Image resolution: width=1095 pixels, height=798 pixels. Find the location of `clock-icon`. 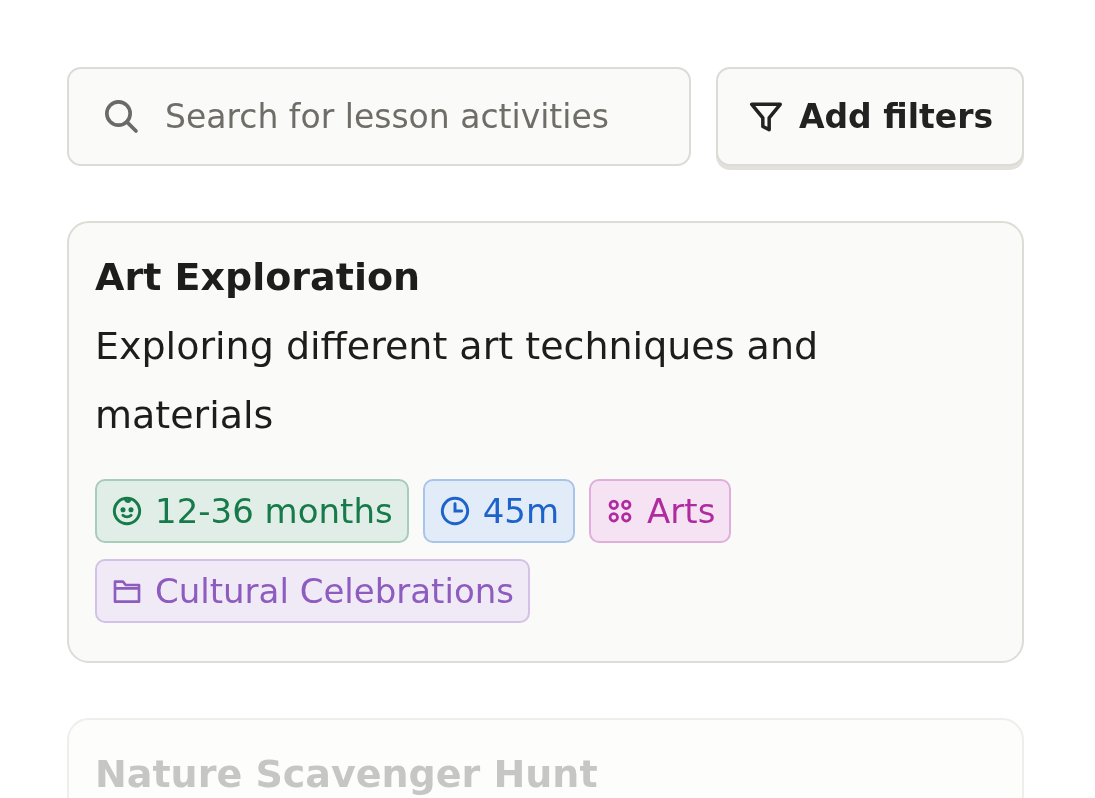

clock-icon is located at coordinates (454, 511).